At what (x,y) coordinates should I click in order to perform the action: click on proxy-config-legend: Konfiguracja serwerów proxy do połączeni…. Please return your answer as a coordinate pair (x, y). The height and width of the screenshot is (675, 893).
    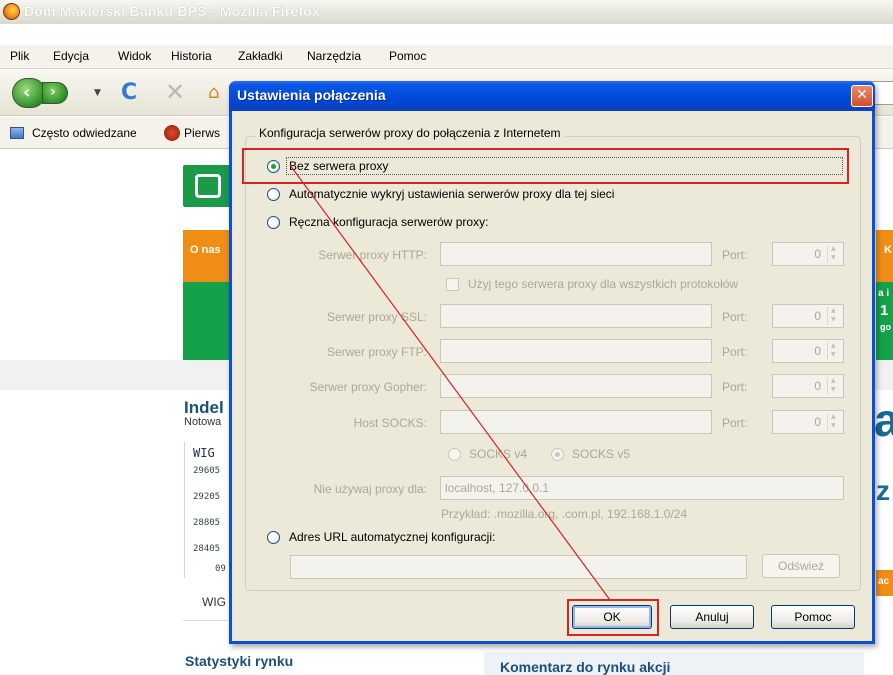
    Looking at the image, I should click on (410, 133).